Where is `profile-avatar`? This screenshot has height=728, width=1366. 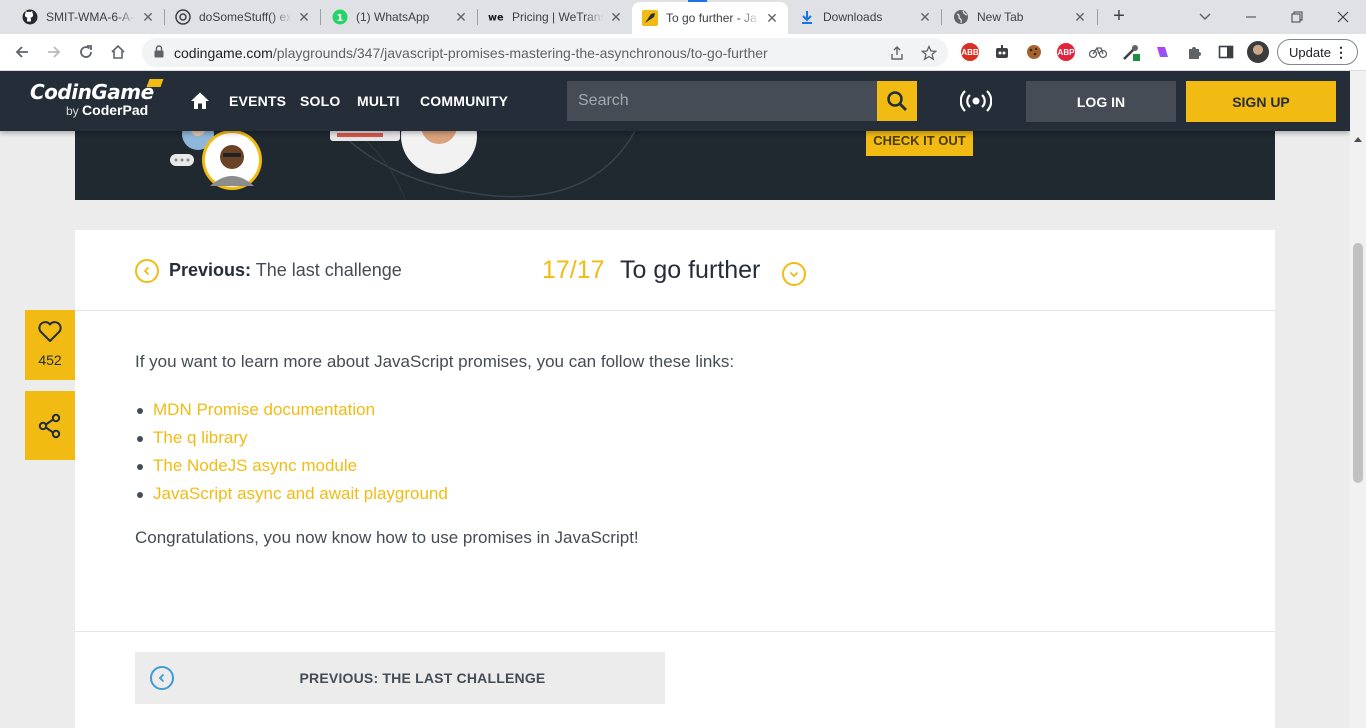
profile-avatar is located at coordinates (1258, 52).